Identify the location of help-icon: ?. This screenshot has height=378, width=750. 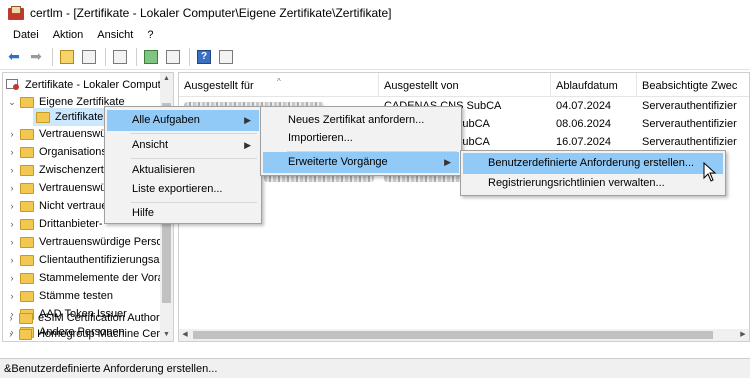
(204, 57).